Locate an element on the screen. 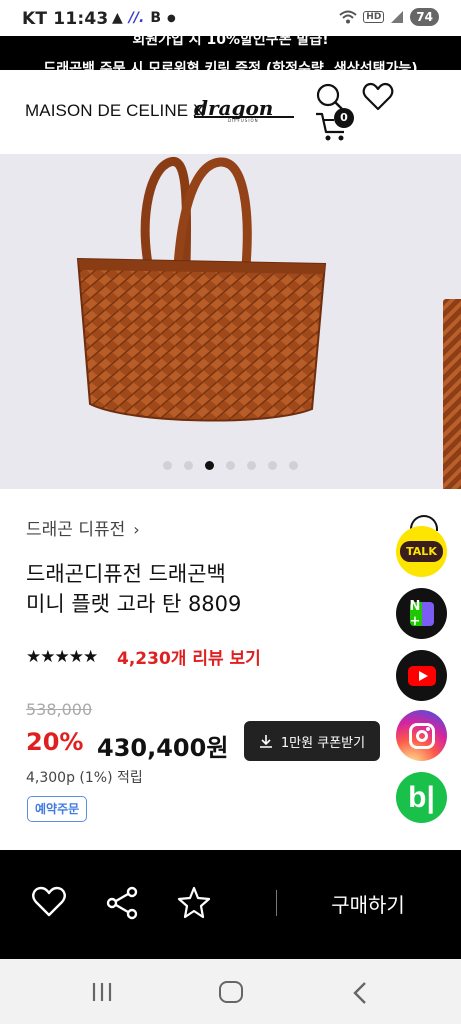  android-nav-bar is located at coordinates (230, 991).